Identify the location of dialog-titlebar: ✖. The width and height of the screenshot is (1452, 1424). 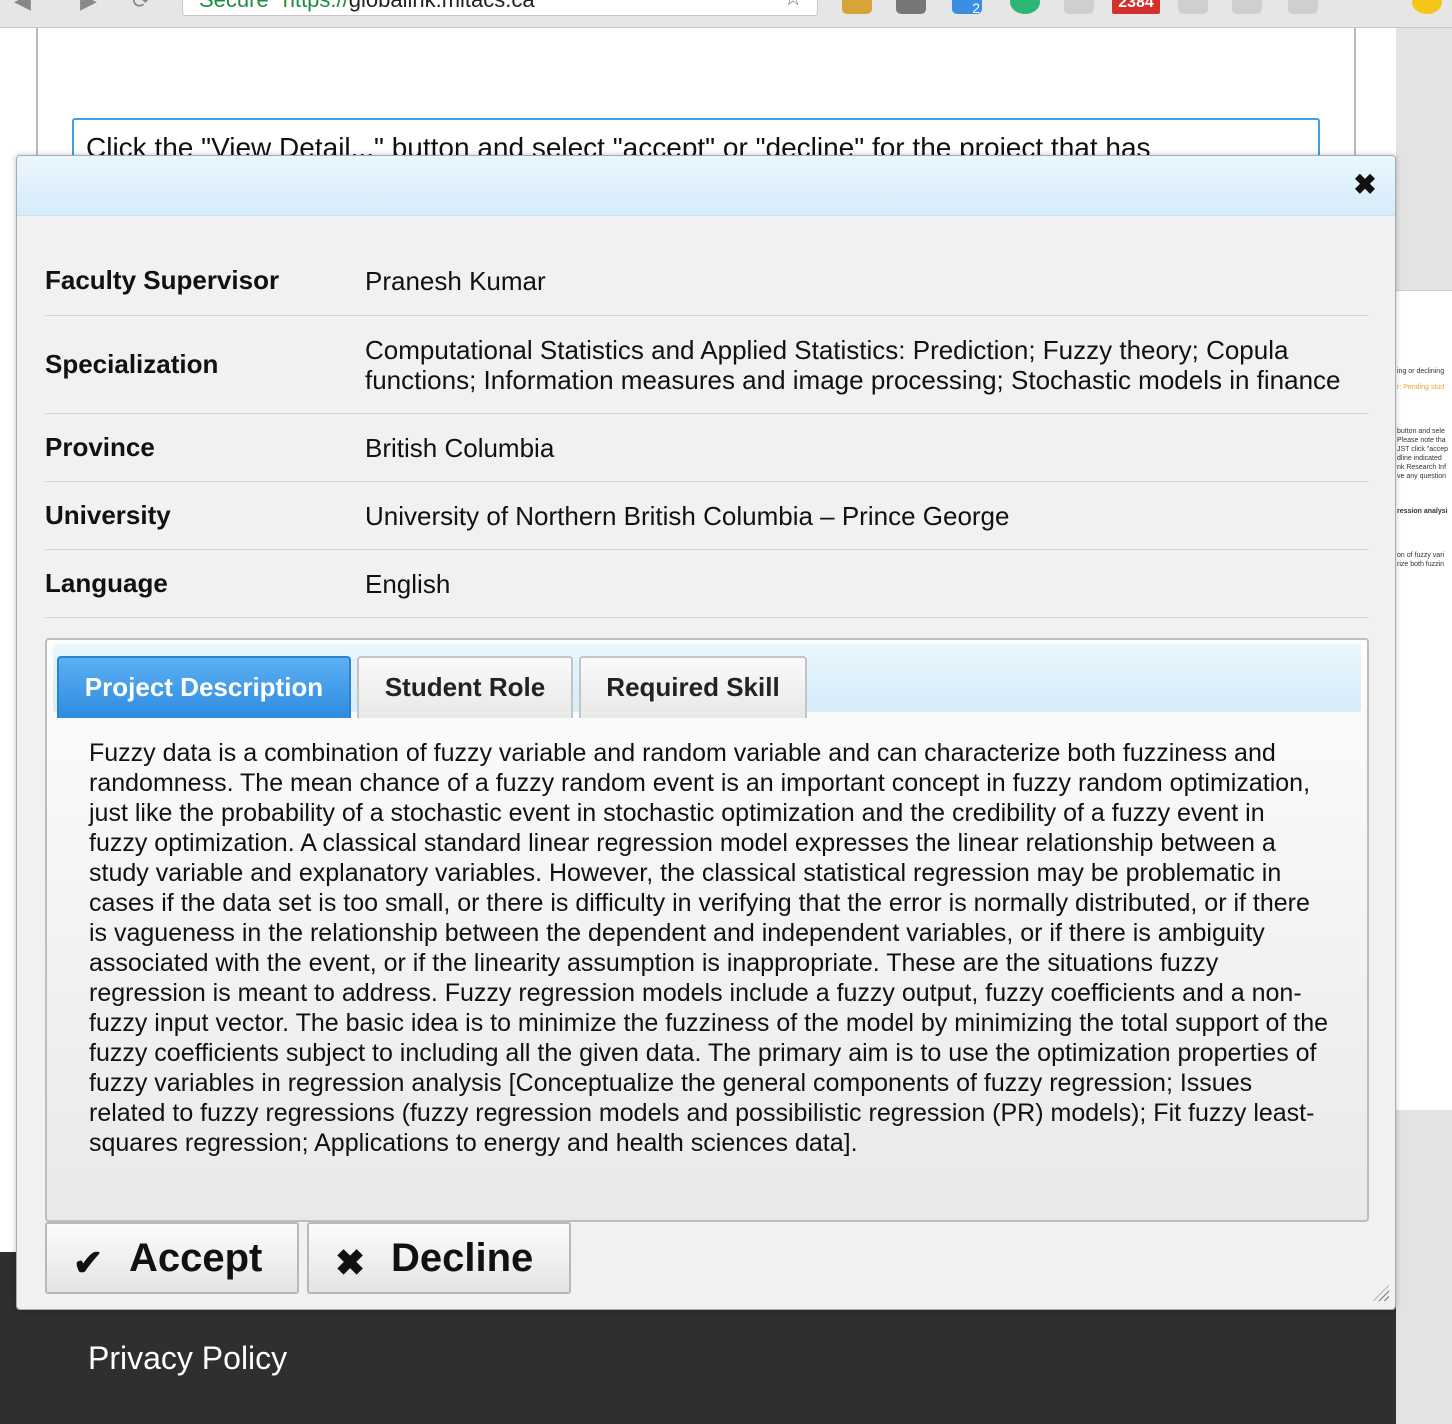
(706, 186).